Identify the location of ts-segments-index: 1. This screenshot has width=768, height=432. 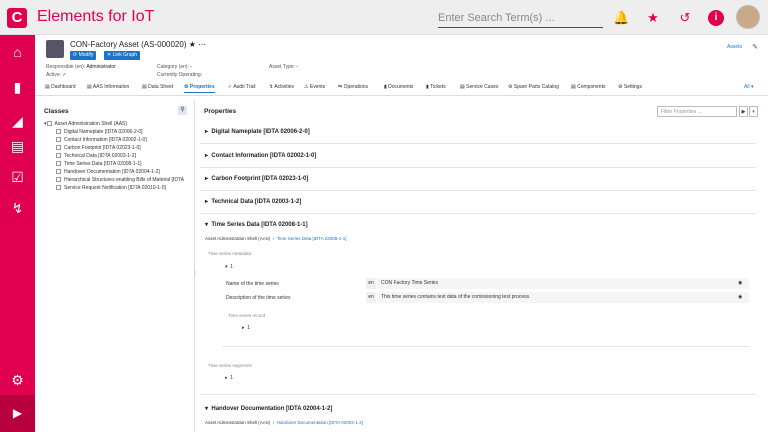
(232, 378).